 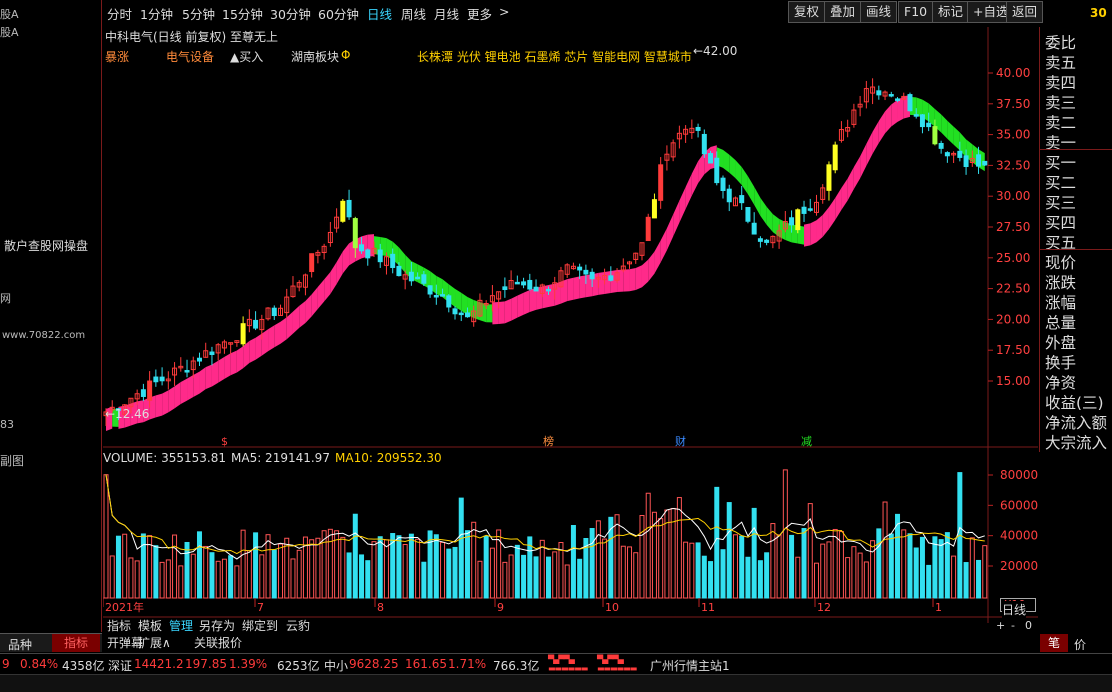 What do you see at coordinates (467, 664) in the screenshot?
I see `zx-pct: 1.71%` at bounding box center [467, 664].